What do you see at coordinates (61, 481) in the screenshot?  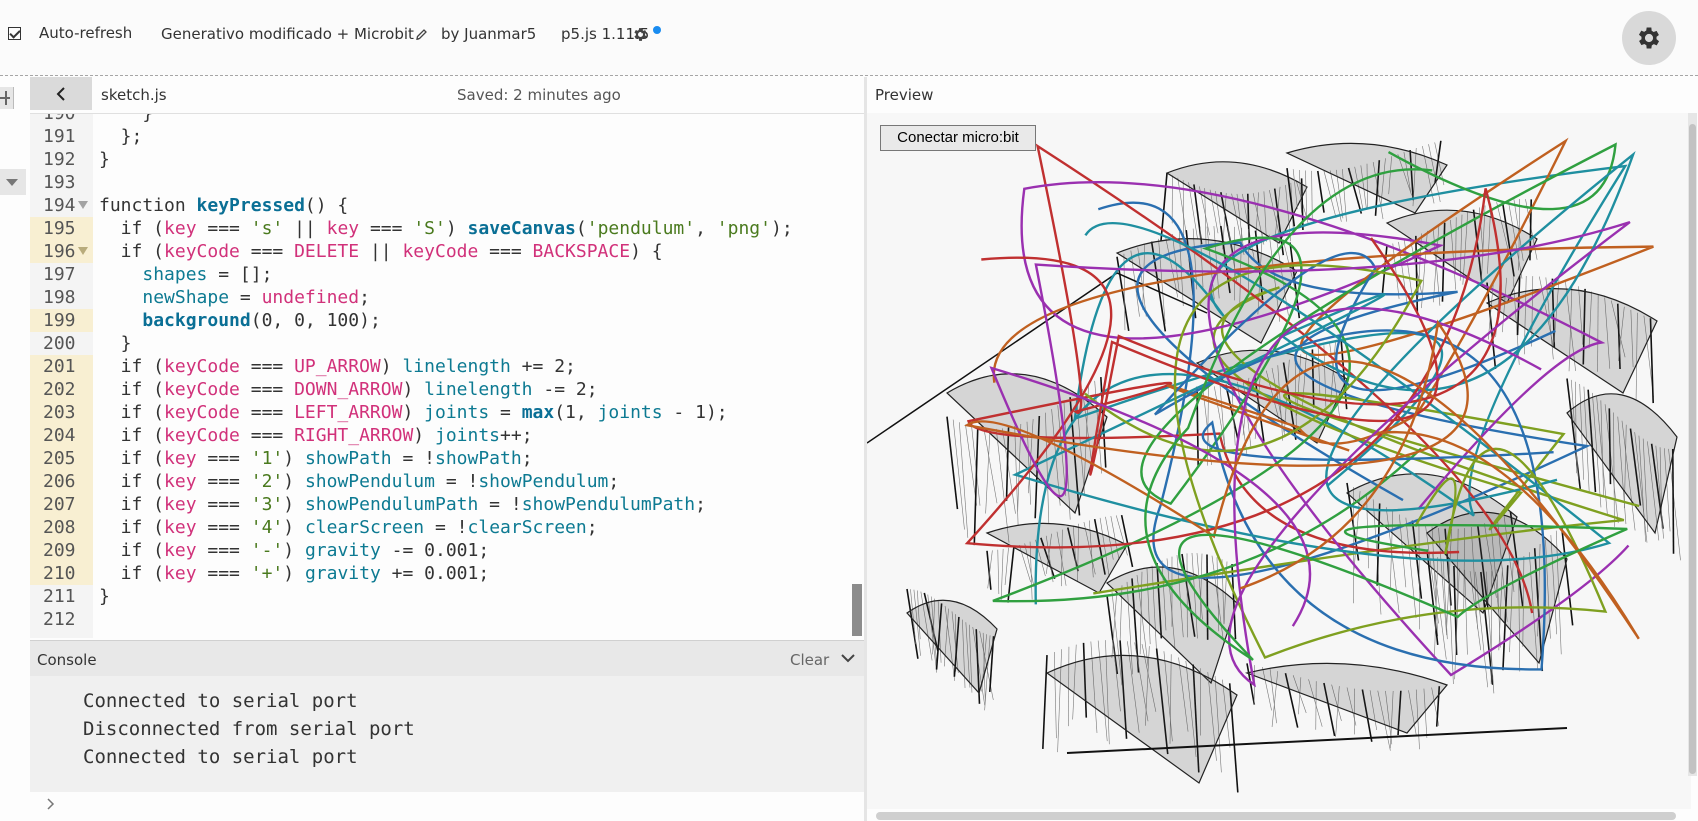 I see `line-number: 206` at bounding box center [61, 481].